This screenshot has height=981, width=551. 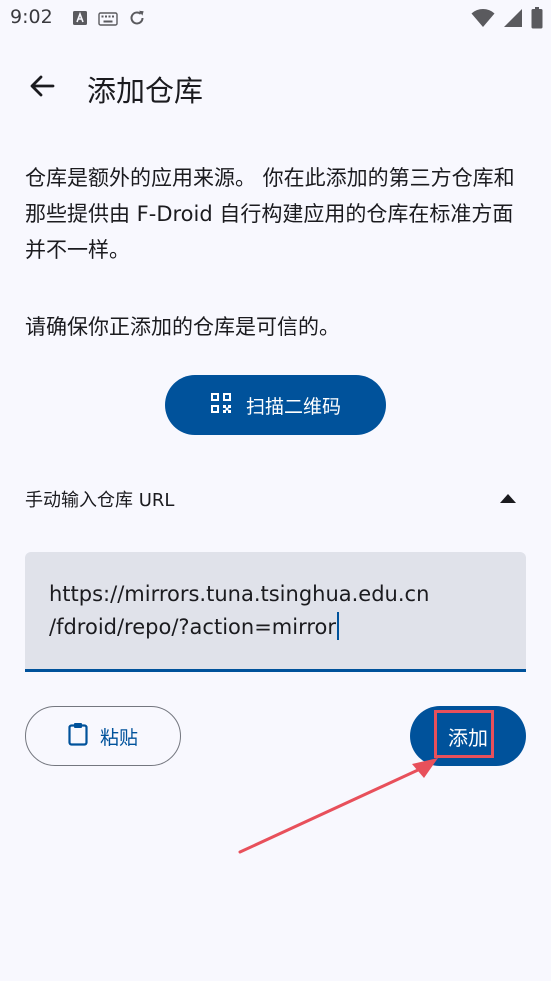 I want to click on font-a-icon, so click(x=80, y=20).